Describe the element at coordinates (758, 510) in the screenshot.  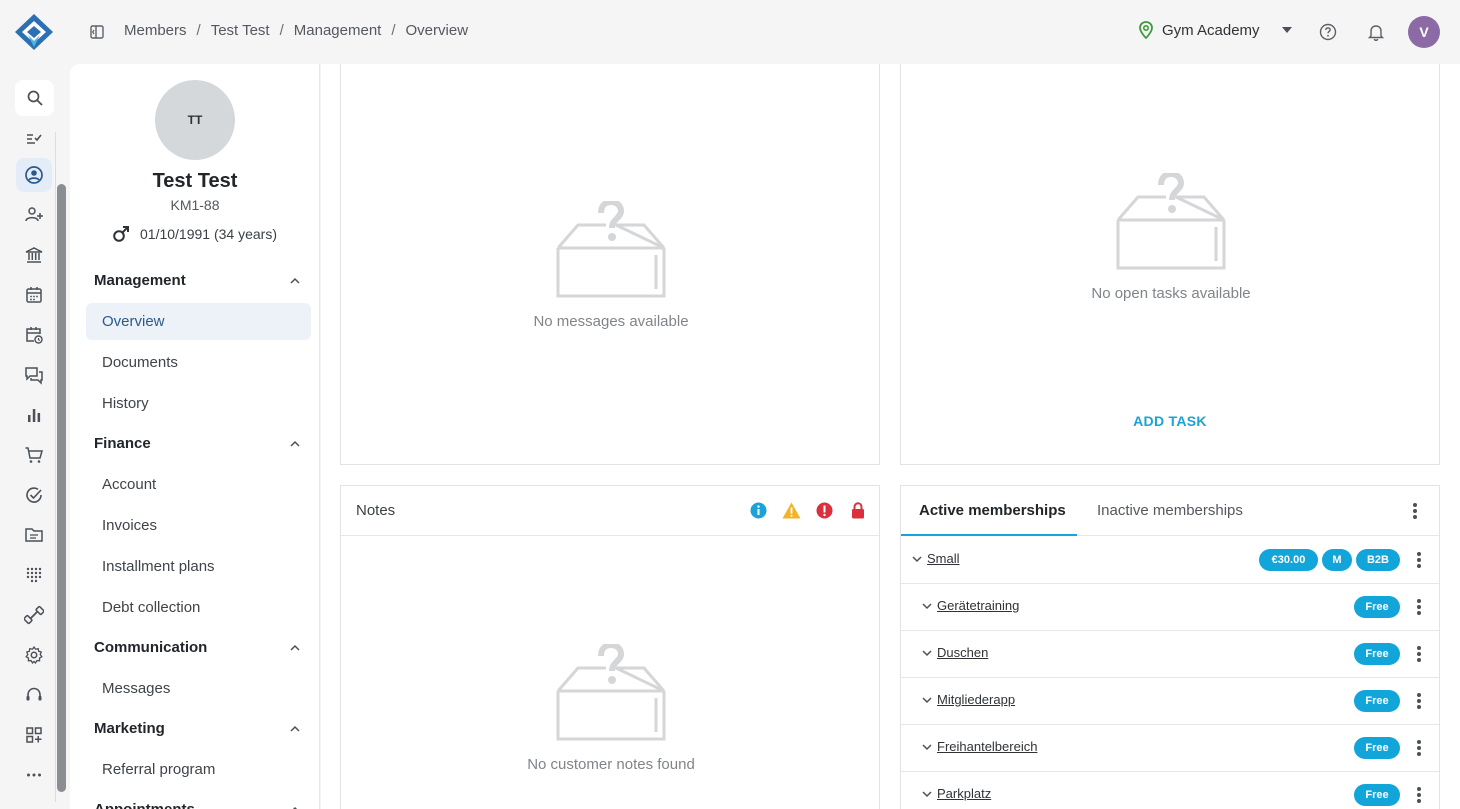
I see `info-icon` at that location.